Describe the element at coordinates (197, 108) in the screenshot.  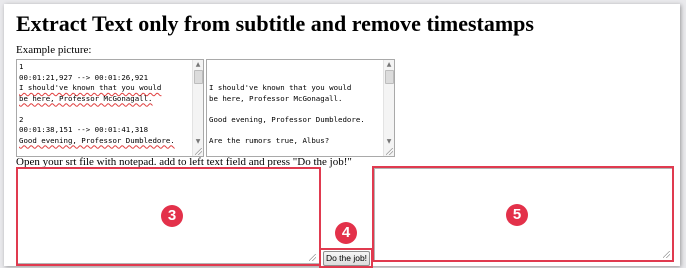
I see `example-input-scrollbar: ▲ ▼` at that location.